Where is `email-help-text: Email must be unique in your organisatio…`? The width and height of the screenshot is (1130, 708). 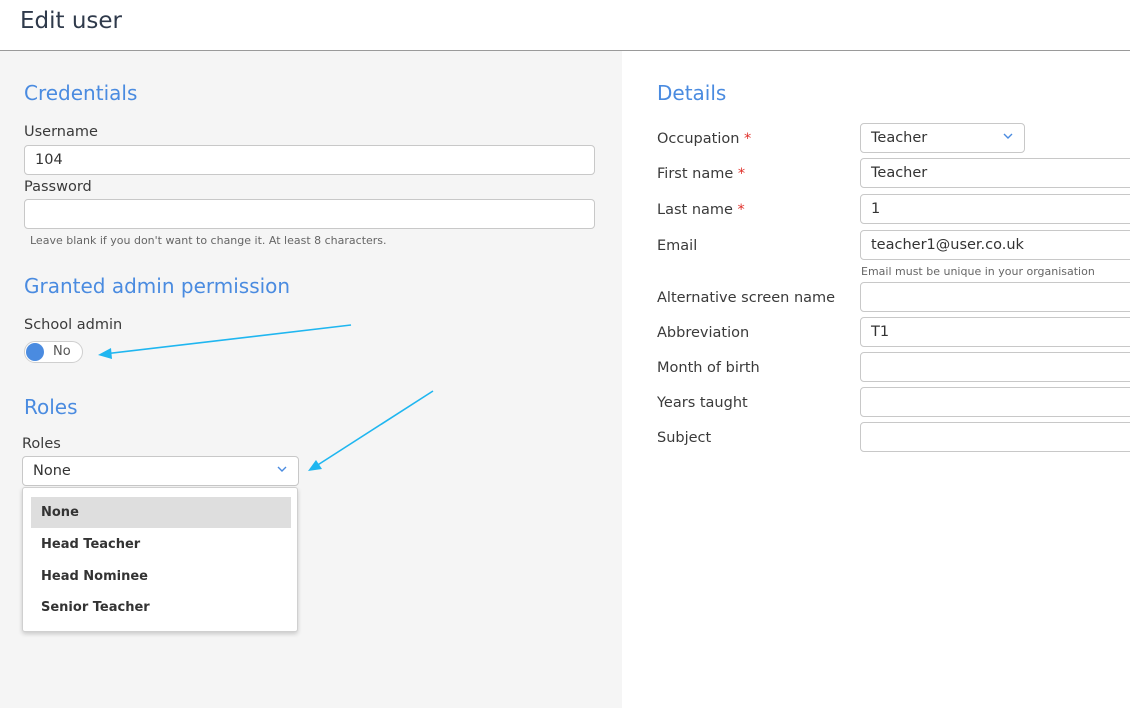 email-help-text: Email must be unique in your organisatio… is located at coordinates (978, 271).